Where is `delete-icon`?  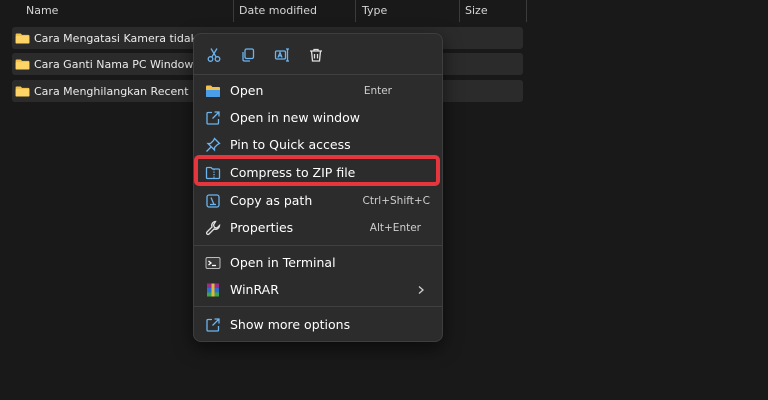 delete-icon is located at coordinates (316, 55).